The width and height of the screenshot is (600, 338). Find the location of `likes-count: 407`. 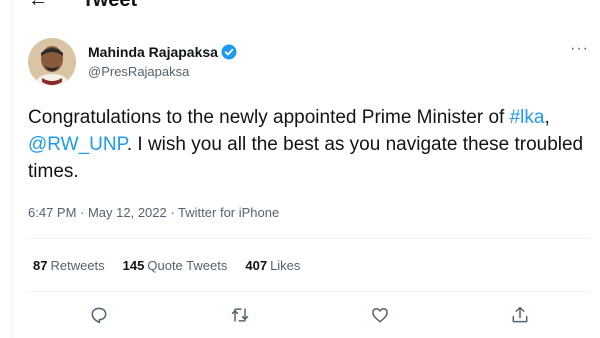

likes-count: 407 is located at coordinates (256, 265).